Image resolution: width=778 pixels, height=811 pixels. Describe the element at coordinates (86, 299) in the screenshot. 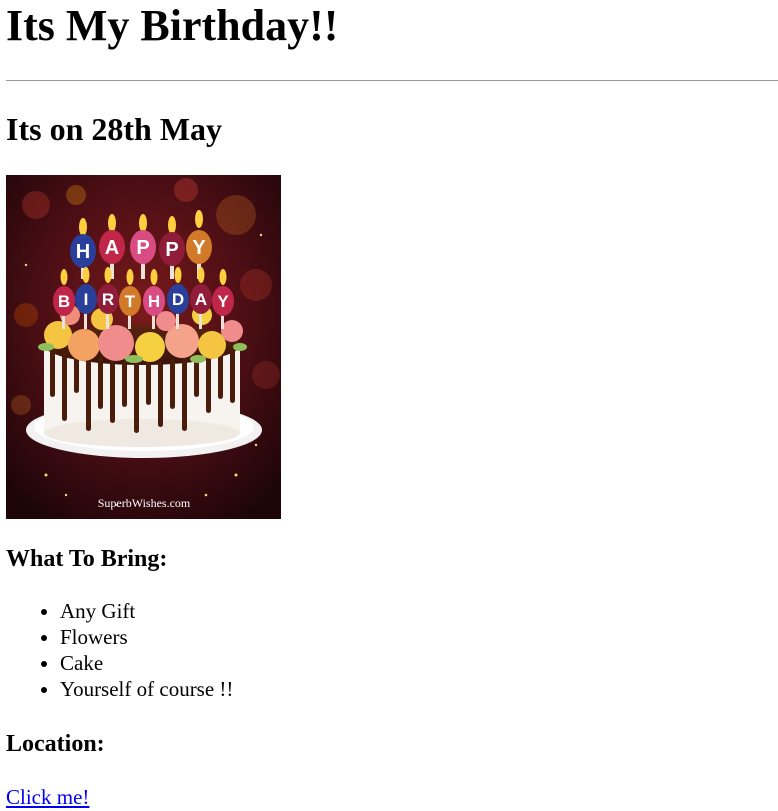

I see `candle-letter: I` at that location.